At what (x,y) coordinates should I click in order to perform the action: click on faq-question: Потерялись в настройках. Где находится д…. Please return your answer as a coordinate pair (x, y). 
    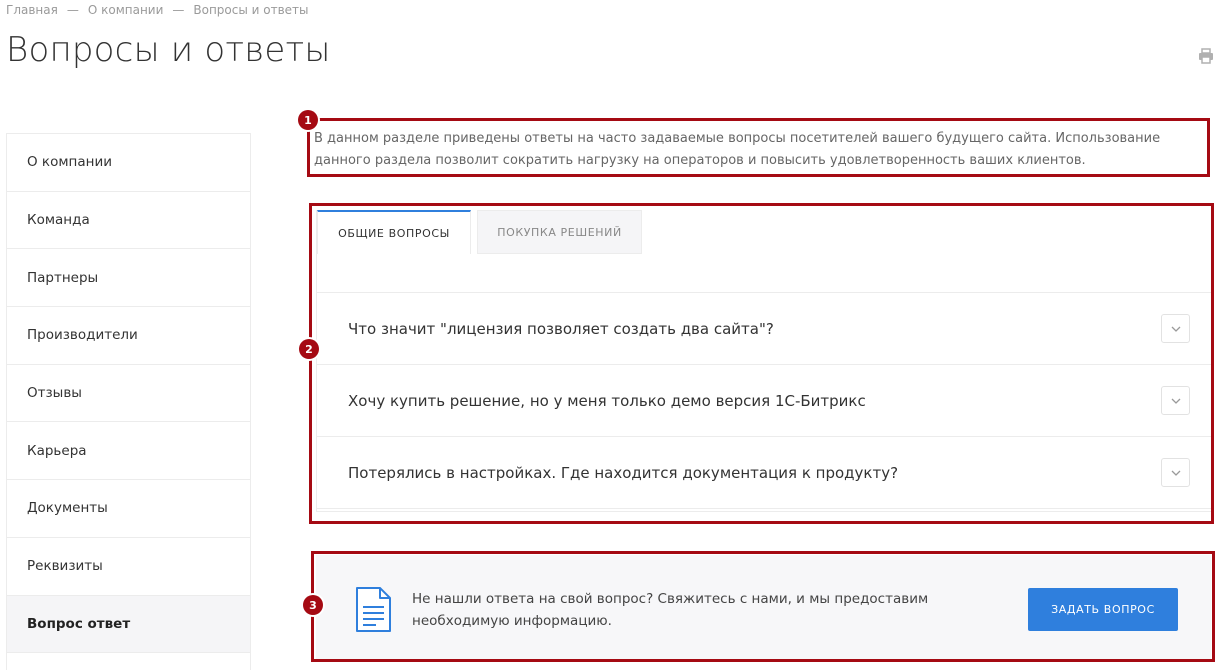
    Looking at the image, I should click on (623, 472).